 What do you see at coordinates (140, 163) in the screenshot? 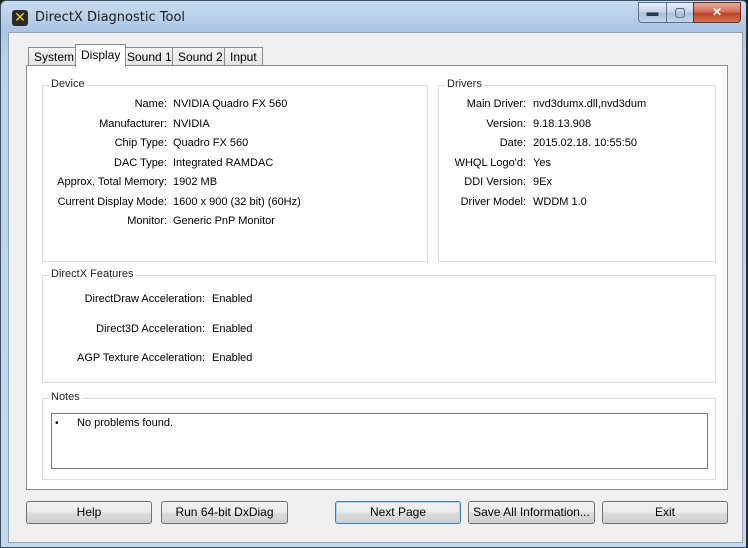
I see `dac-type-label: DAC Type:` at bounding box center [140, 163].